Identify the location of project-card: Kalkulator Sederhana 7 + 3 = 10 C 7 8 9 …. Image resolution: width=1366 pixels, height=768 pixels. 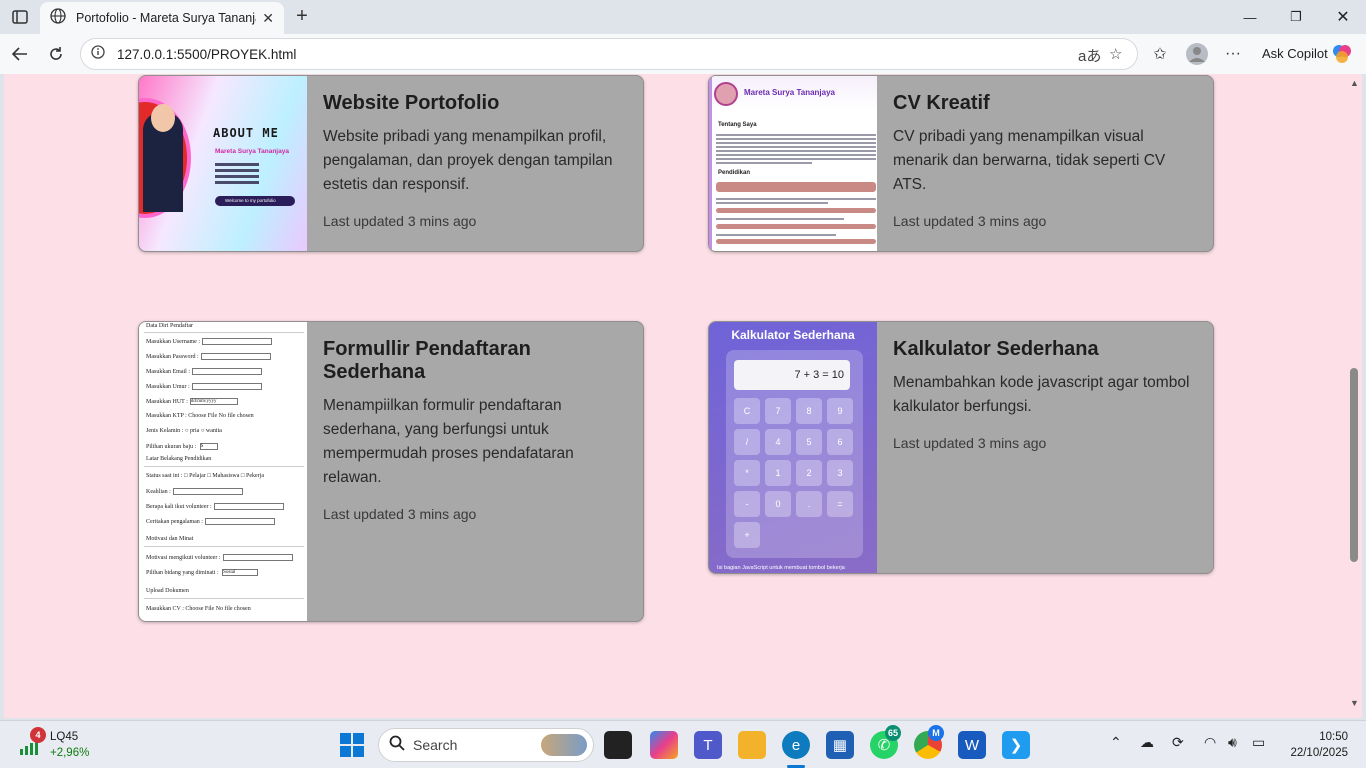
(961, 447).